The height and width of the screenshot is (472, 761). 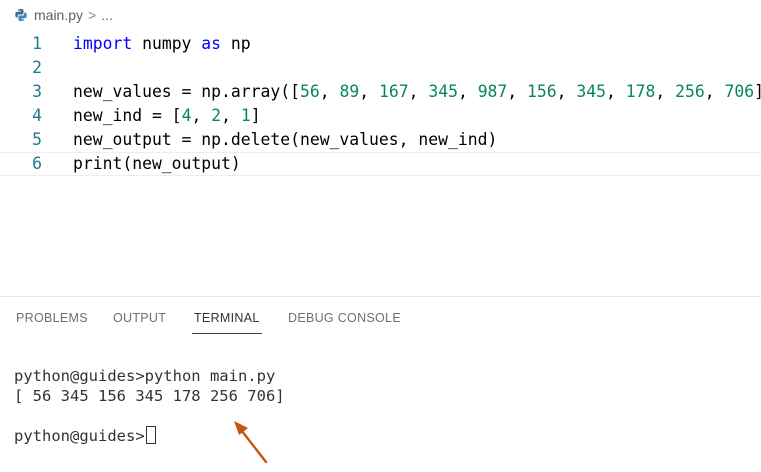 I want to click on line-number: 3, so click(x=37, y=91).